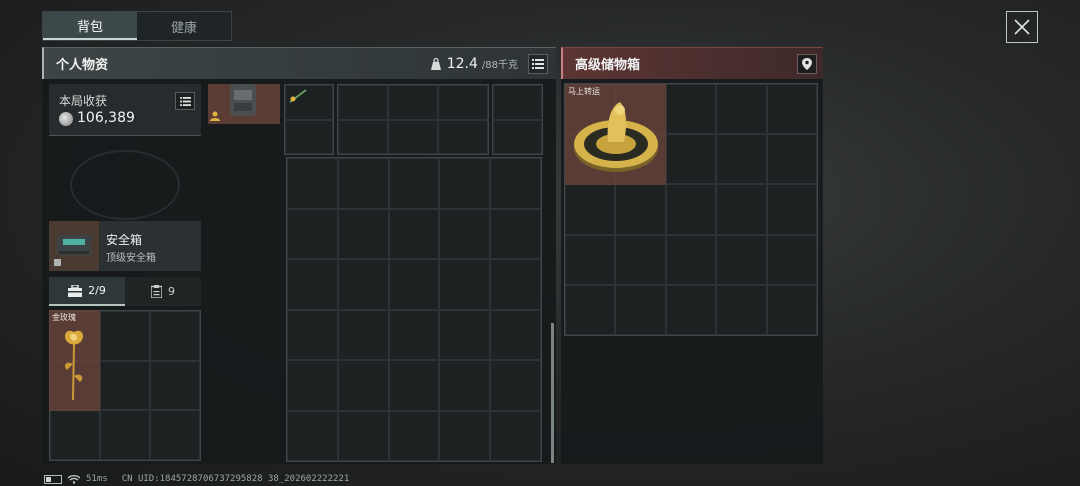 This screenshot has height=486, width=1080. Describe the element at coordinates (125, 185) in the screenshot. I see `faction-emblem` at that location.